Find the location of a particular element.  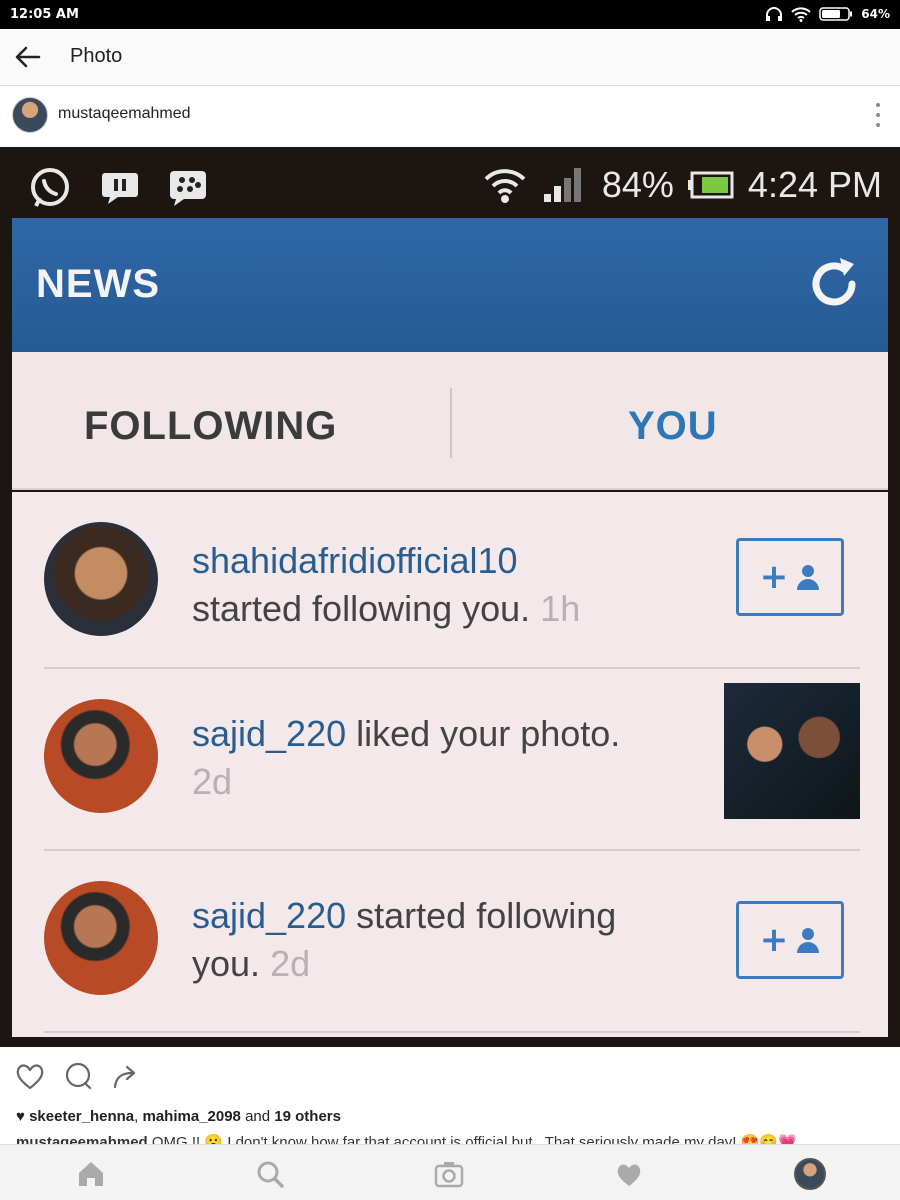

like-others: 19 others is located at coordinates (307, 1116).